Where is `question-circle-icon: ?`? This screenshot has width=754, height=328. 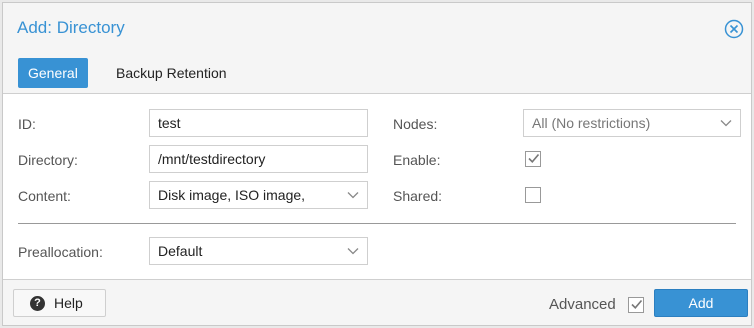 question-circle-icon: ? is located at coordinates (37, 303).